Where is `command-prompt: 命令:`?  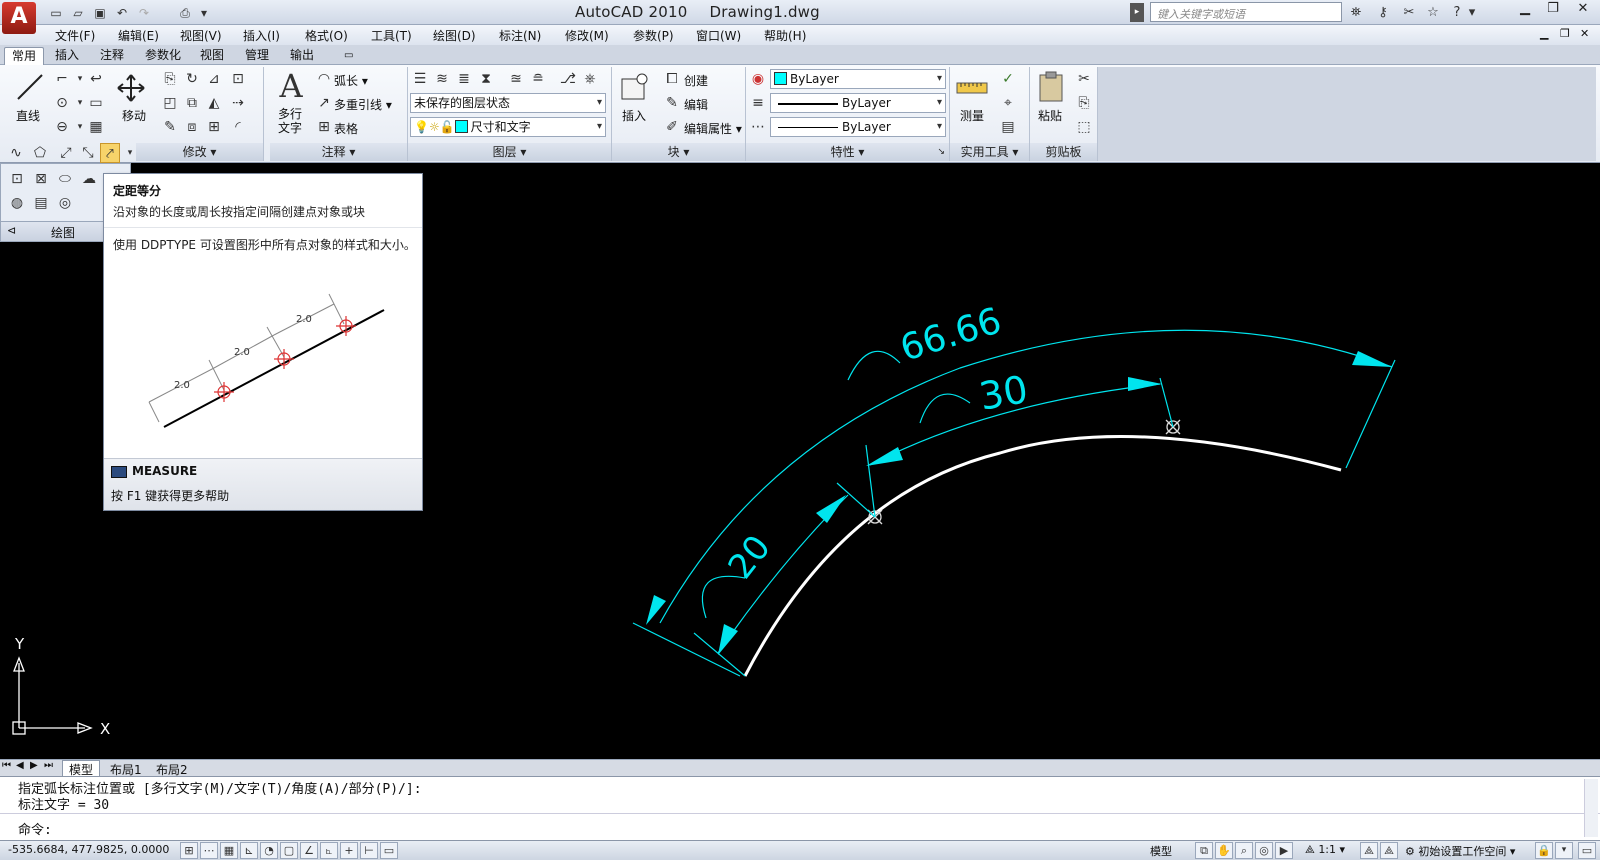
command-prompt: 命令: is located at coordinates (35, 828).